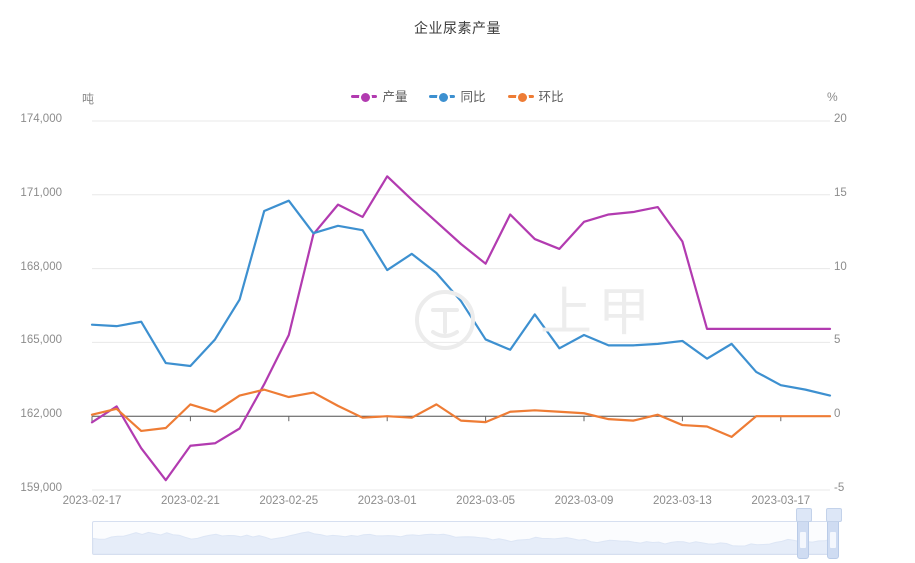  I want to click on legend-item-chanliang: 产量, so click(379, 95).